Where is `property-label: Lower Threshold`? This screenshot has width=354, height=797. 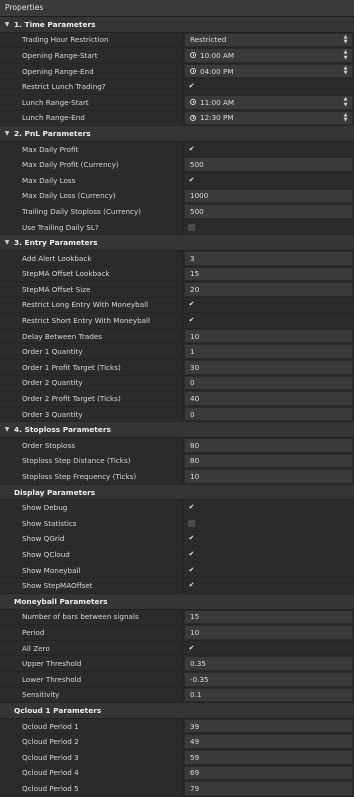
property-label: Lower Threshold is located at coordinates (91, 679).